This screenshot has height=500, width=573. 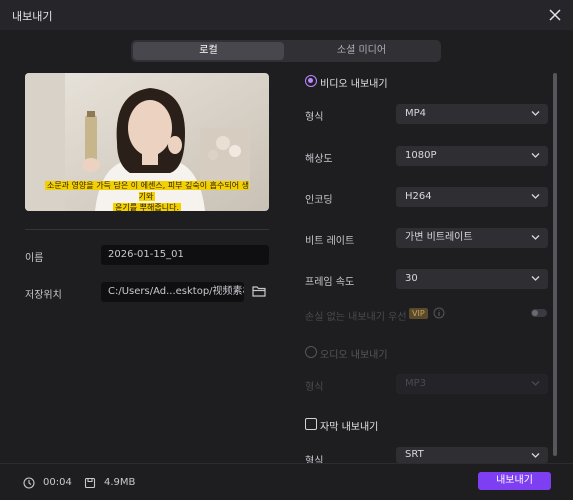 I want to click on settings-scrollbar, so click(x=555, y=264).